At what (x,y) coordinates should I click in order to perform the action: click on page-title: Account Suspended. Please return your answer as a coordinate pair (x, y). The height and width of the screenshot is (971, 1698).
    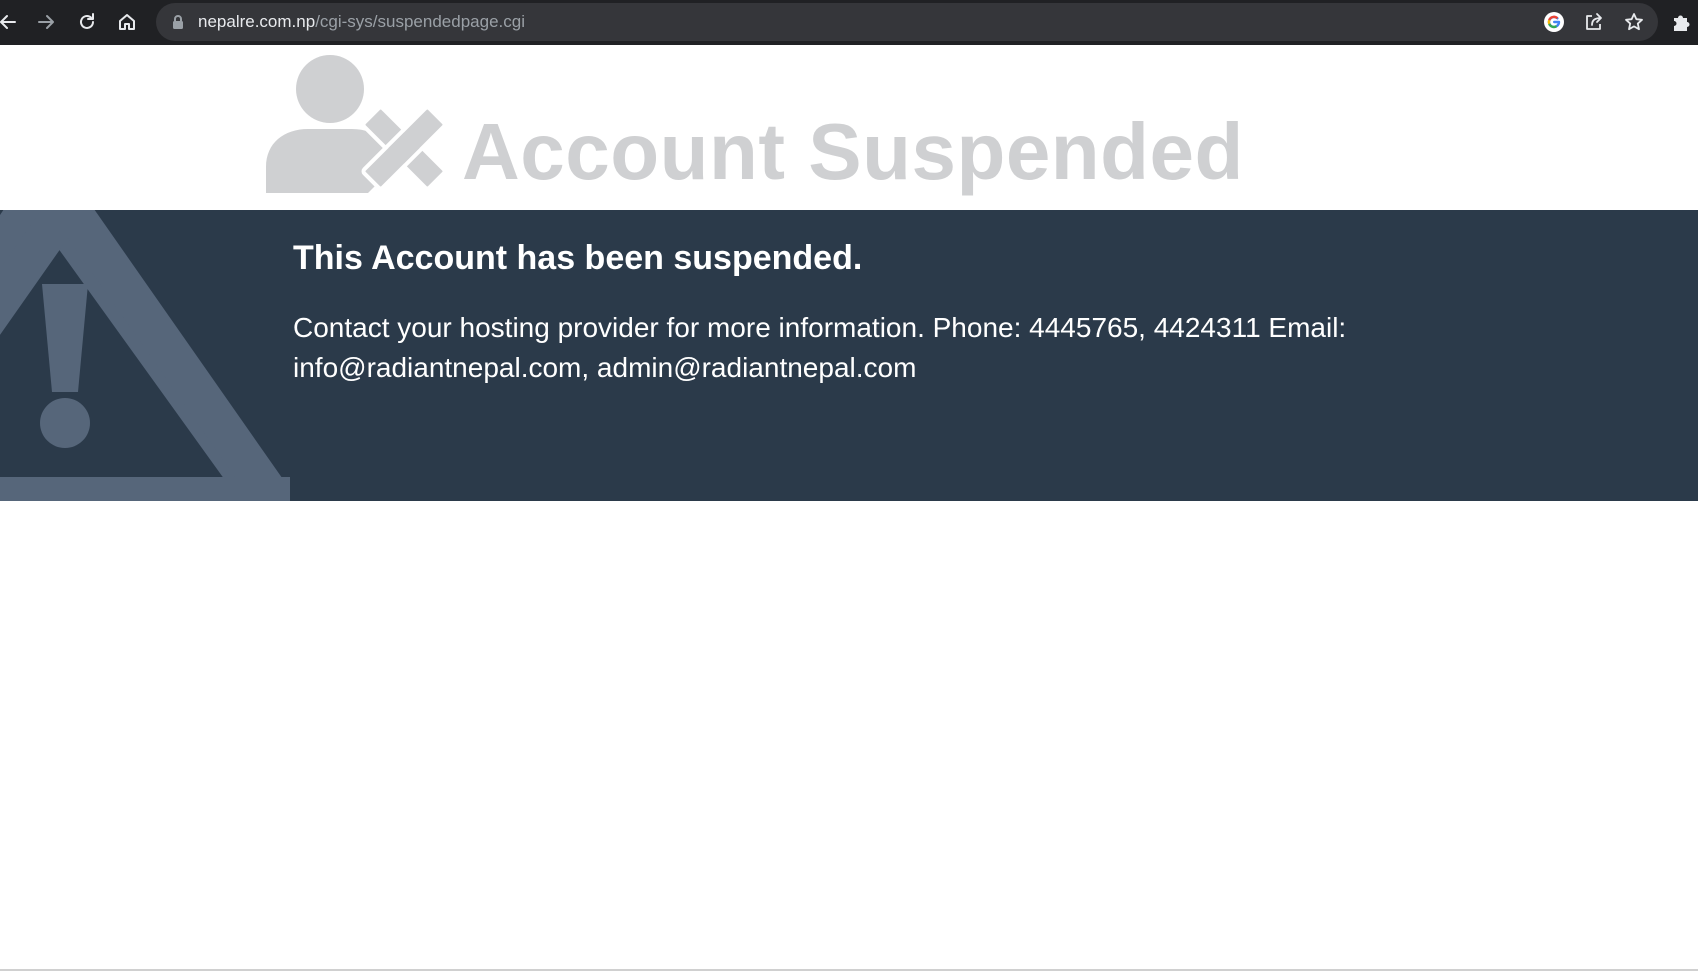
    Looking at the image, I should click on (853, 151).